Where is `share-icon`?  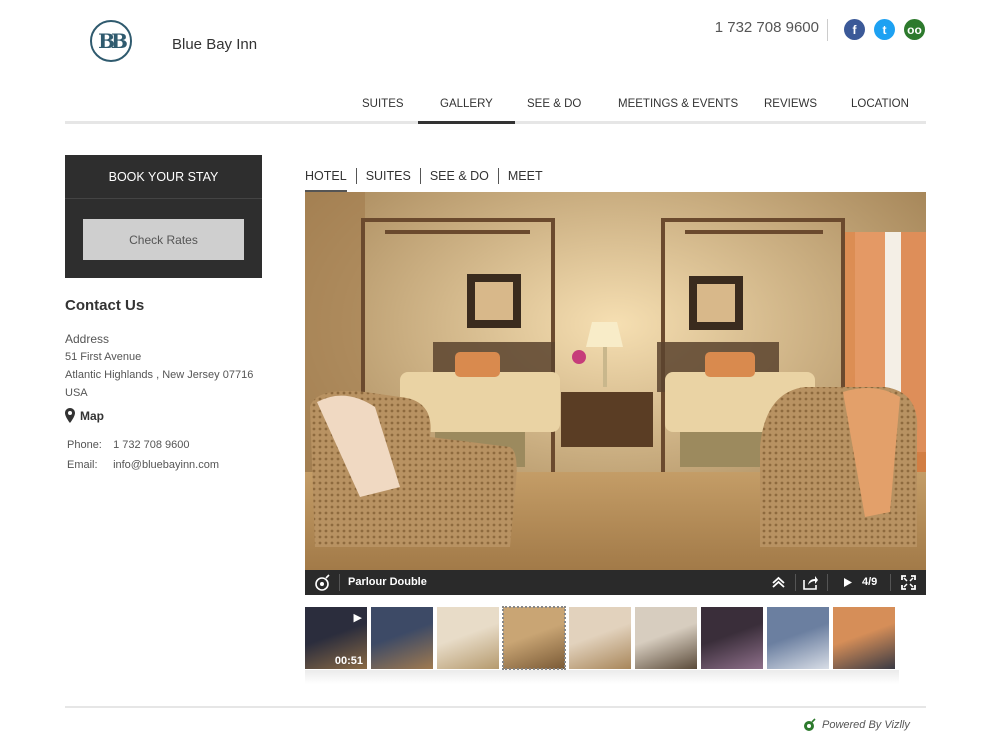 share-icon is located at coordinates (810, 582).